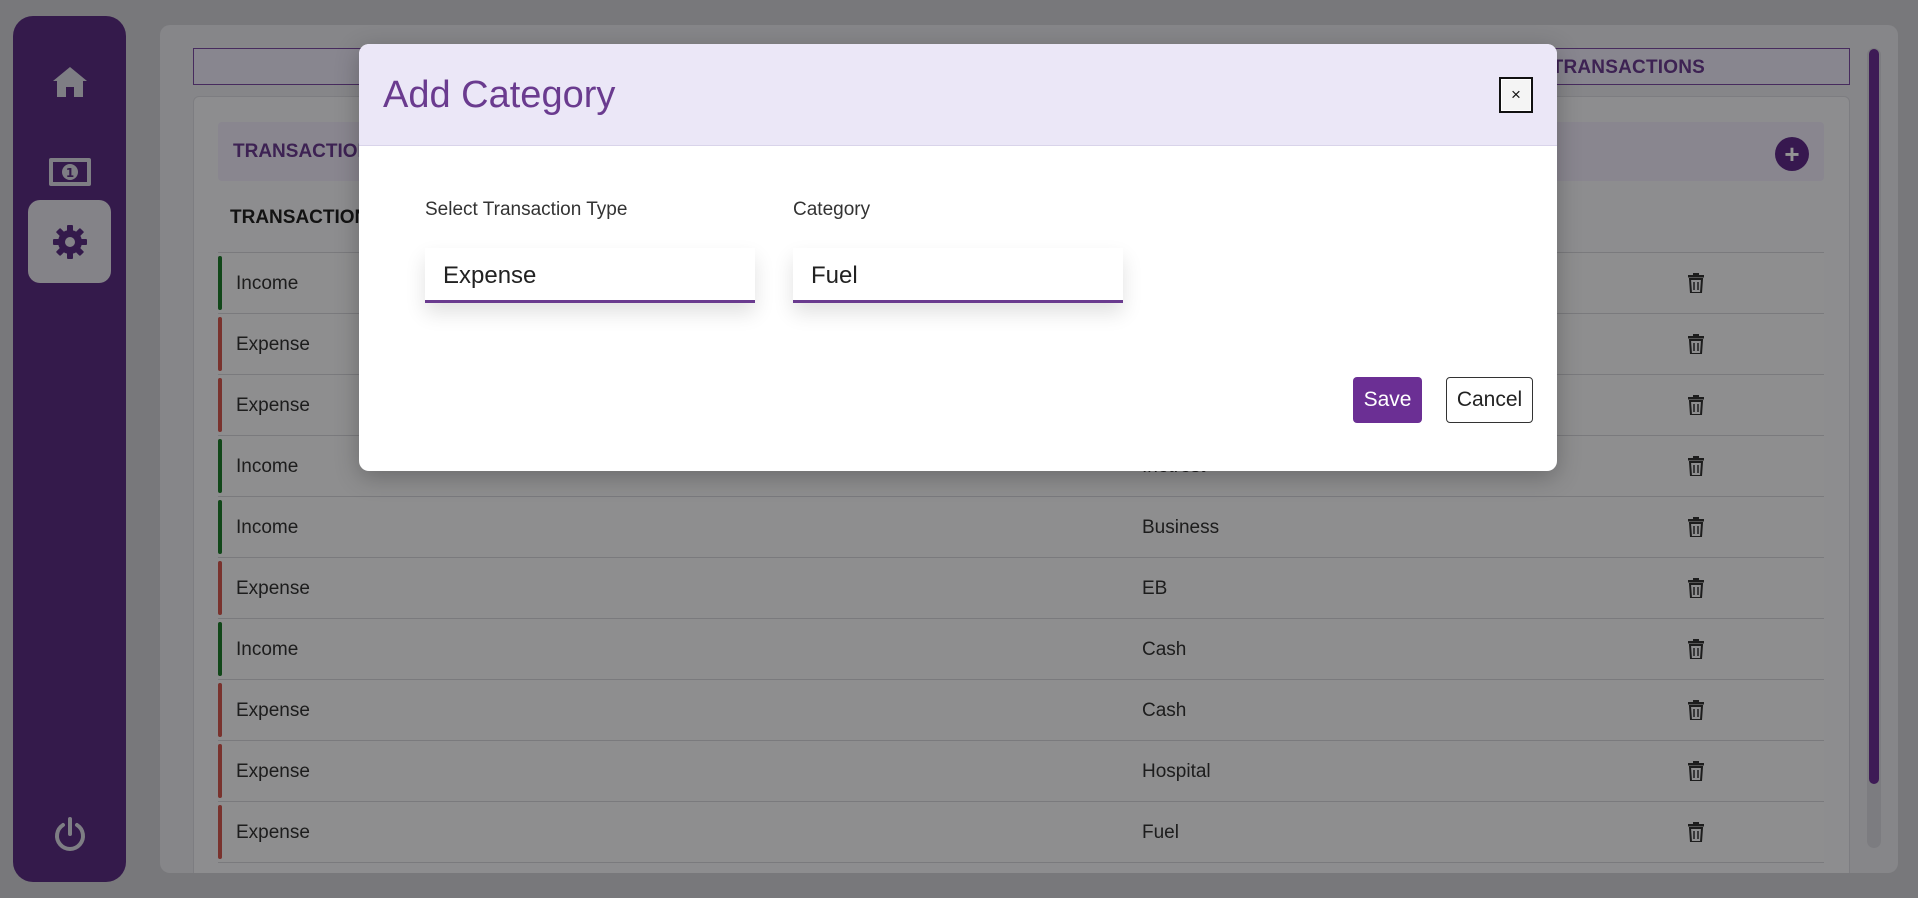 The image size is (1918, 898). I want to click on category-value: Fuel, so click(834, 275).